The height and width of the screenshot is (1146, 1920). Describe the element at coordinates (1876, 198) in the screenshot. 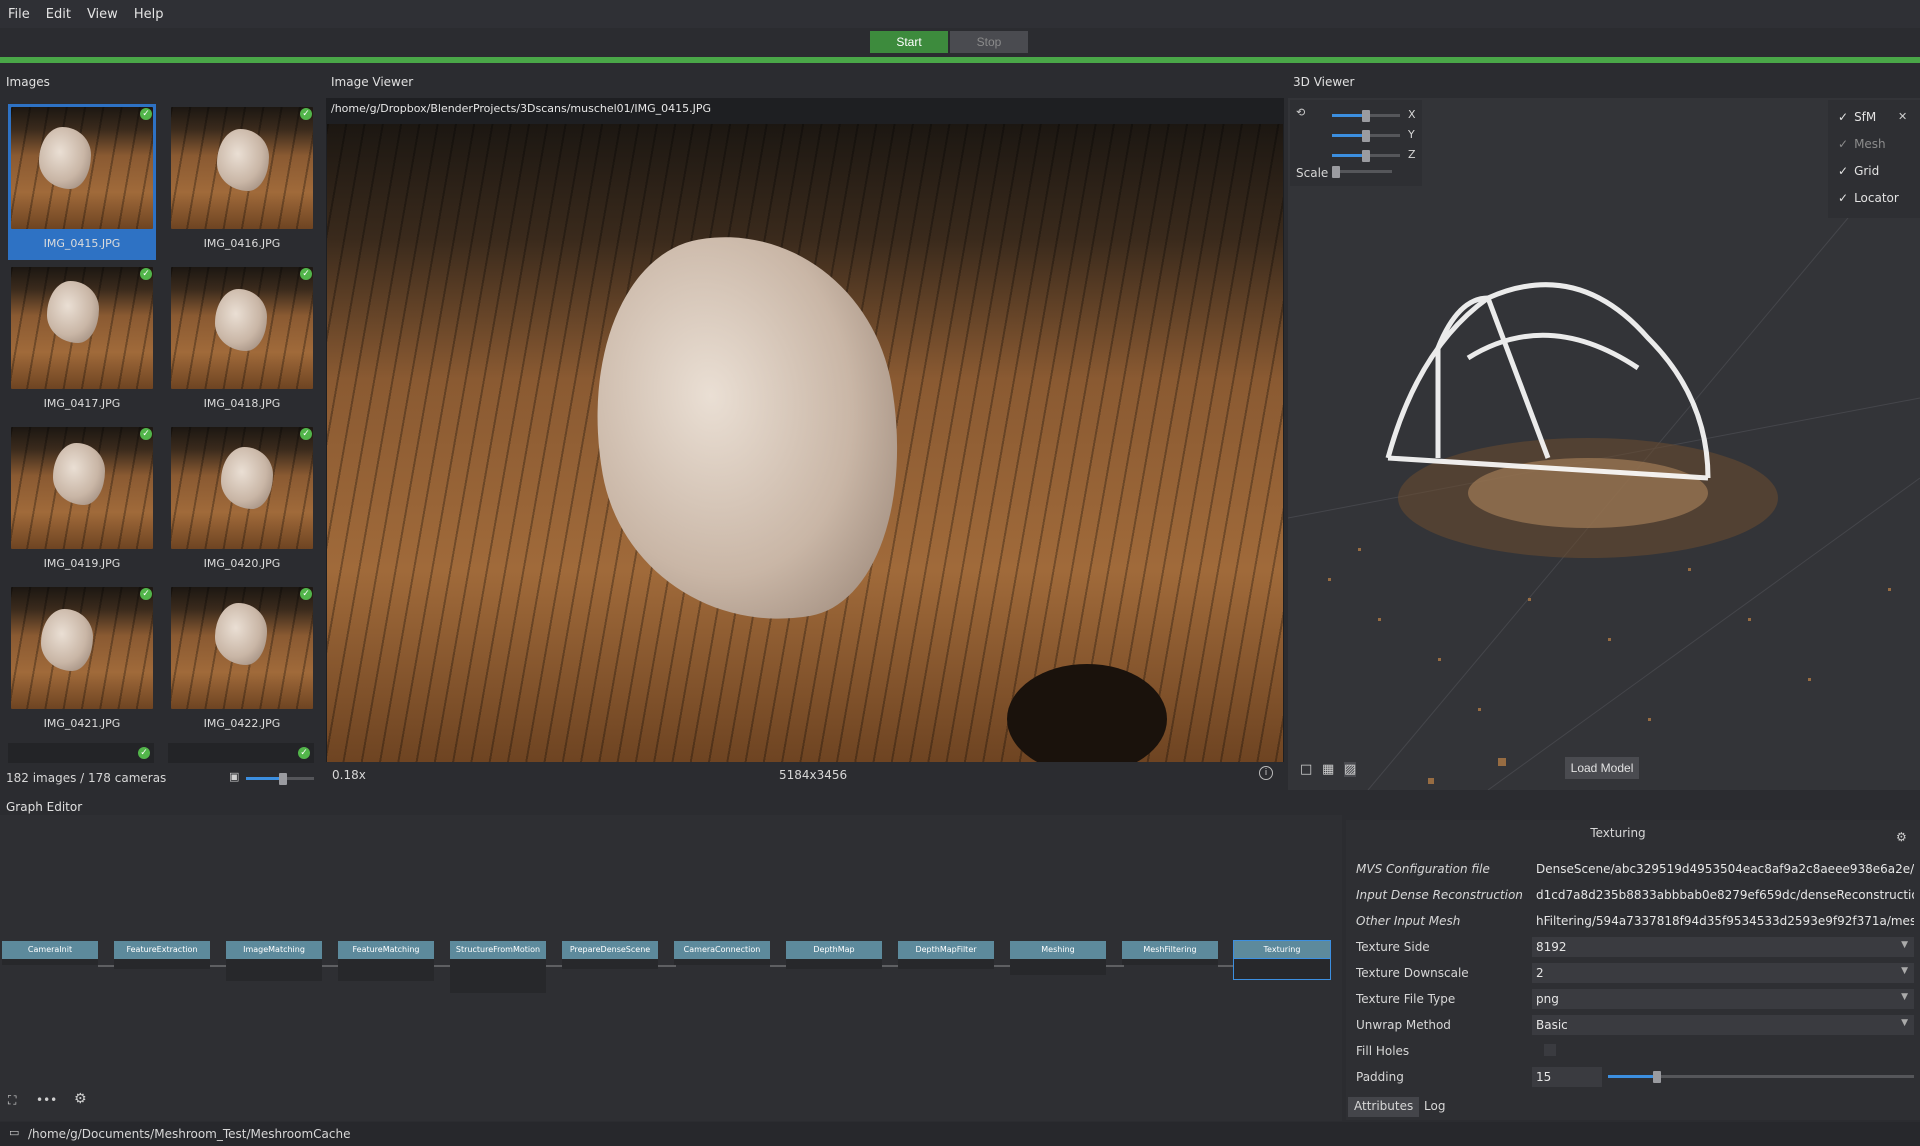

I see `layer-label: Locator` at that location.